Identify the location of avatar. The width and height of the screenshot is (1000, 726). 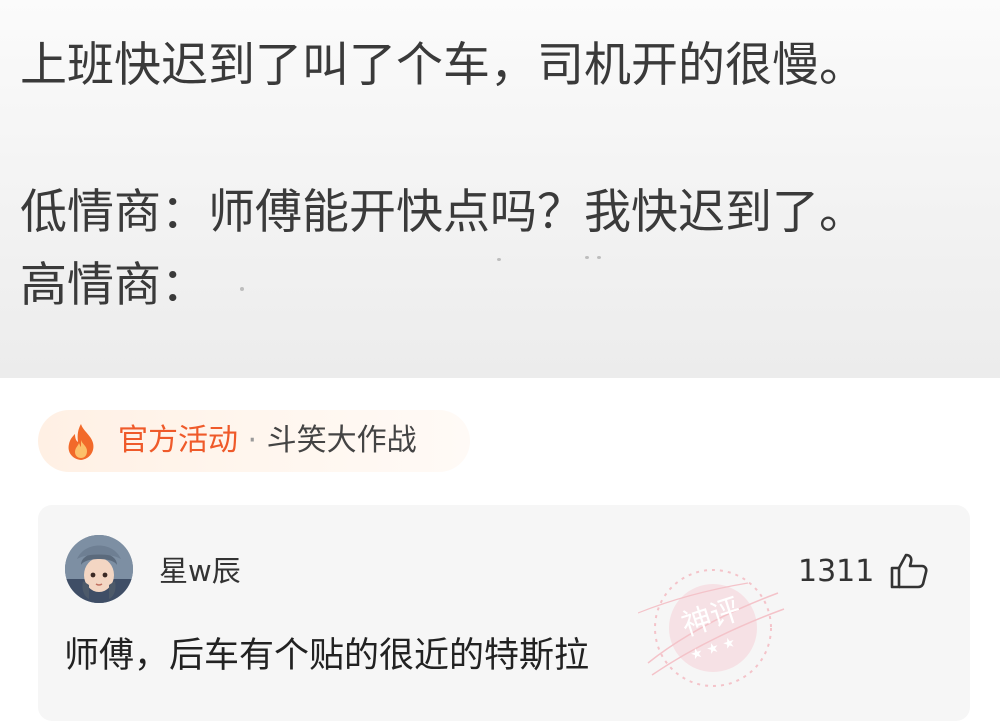
(99, 569).